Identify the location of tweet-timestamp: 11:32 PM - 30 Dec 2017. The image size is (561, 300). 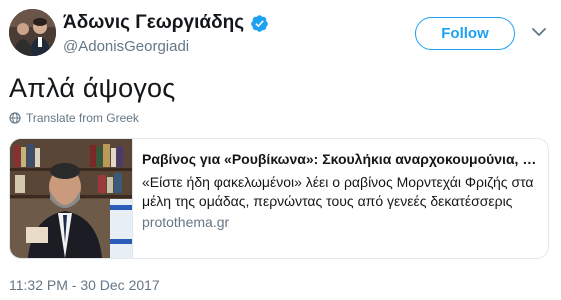
(84, 285).